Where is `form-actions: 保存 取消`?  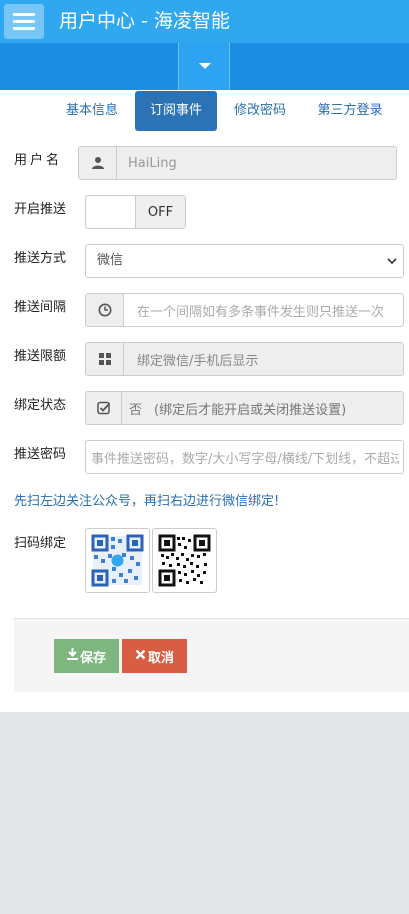
form-actions: 保存 取消 is located at coordinates (211, 655).